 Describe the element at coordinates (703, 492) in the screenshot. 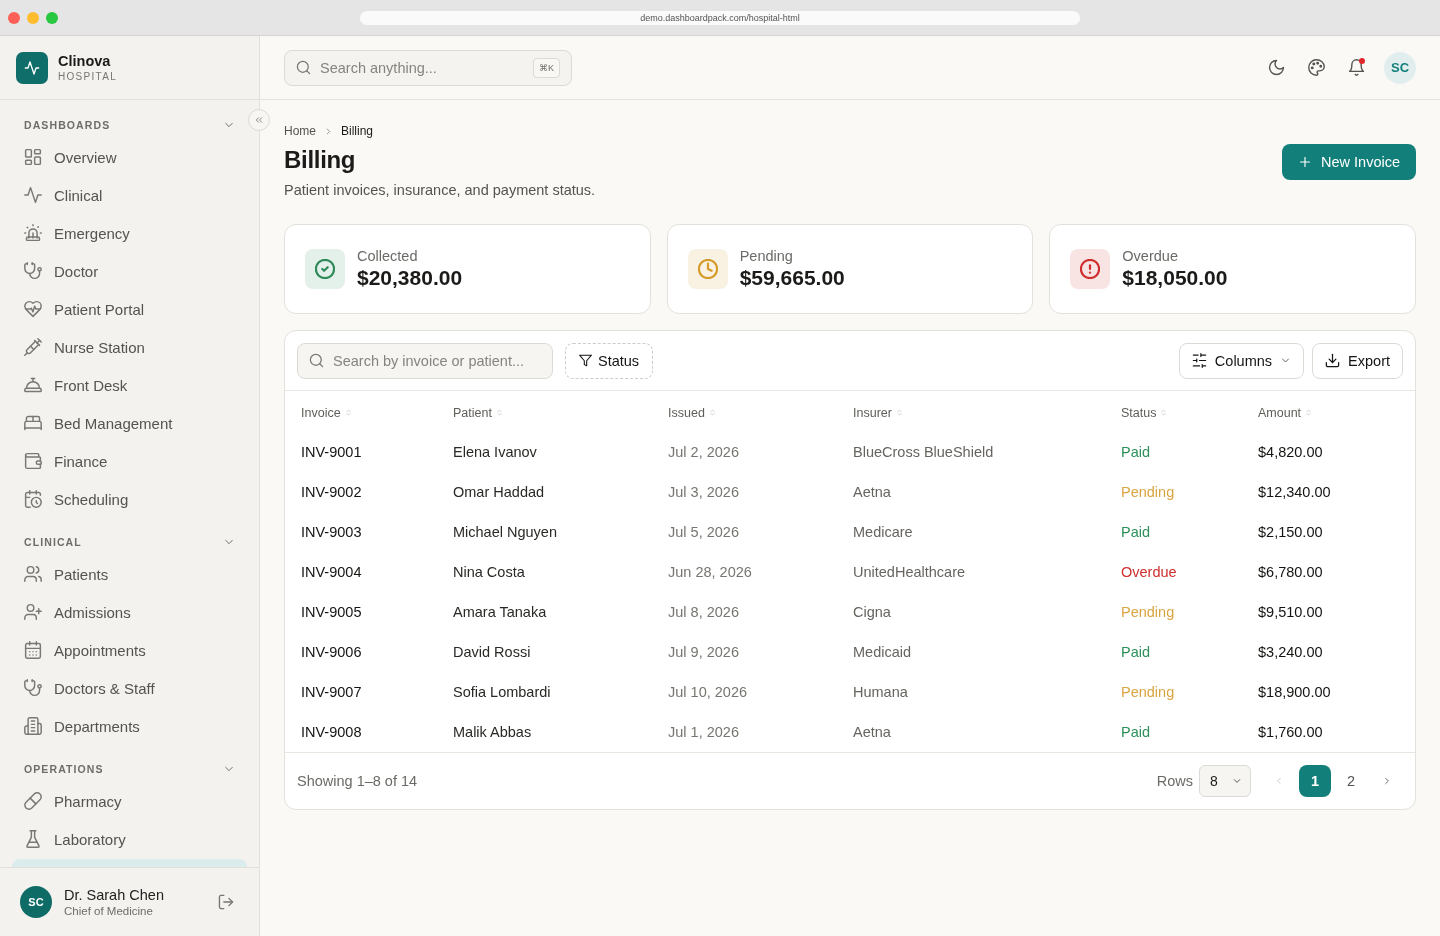

I see `table-cell-text: Jul 3, 2026` at that location.